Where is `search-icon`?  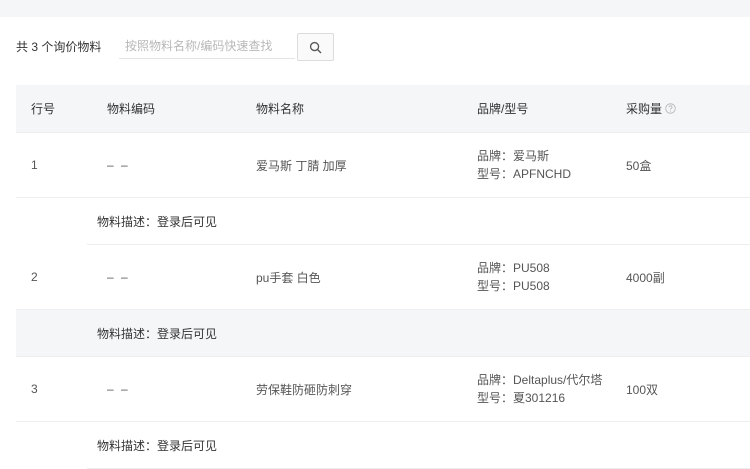 search-icon is located at coordinates (315, 47).